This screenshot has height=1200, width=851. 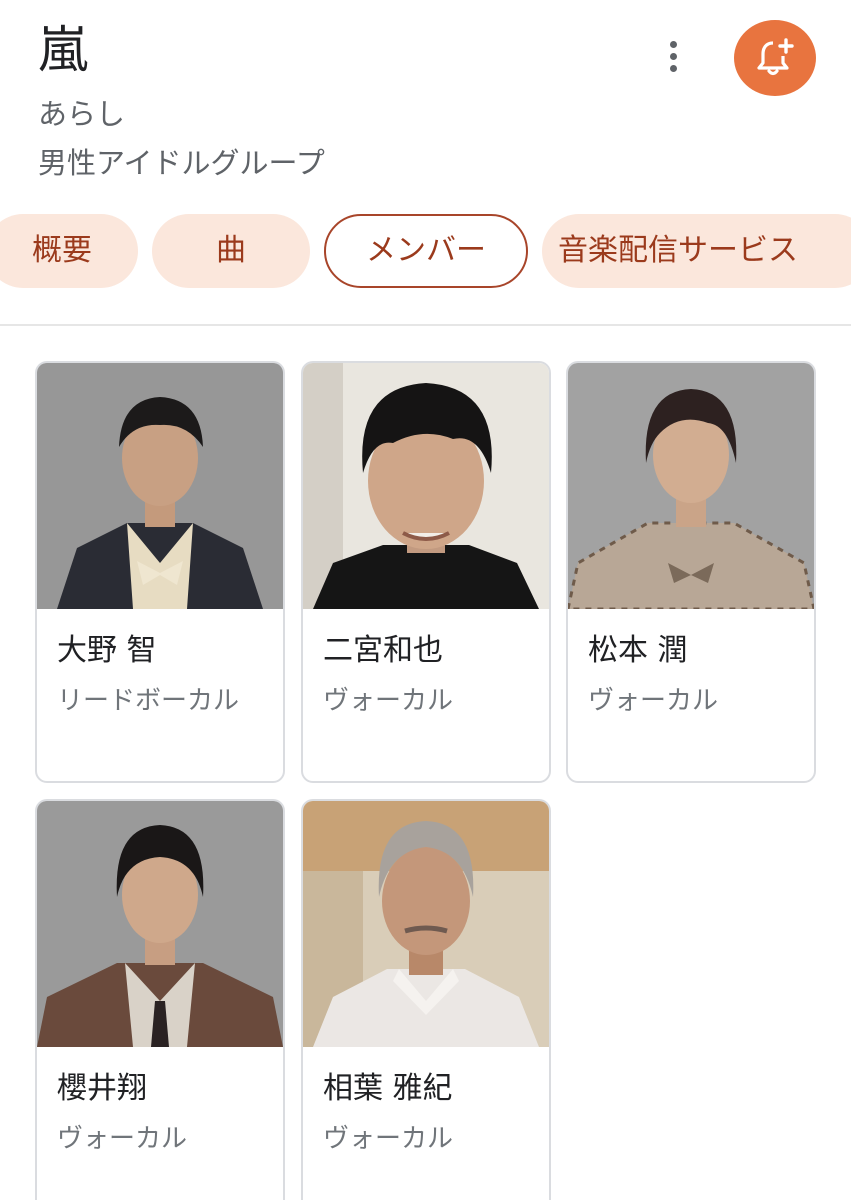 What do you see at coordinates (231, 251) in the screenshot?
I see `tab-songs: 曲` at bounding box center [231, 251].